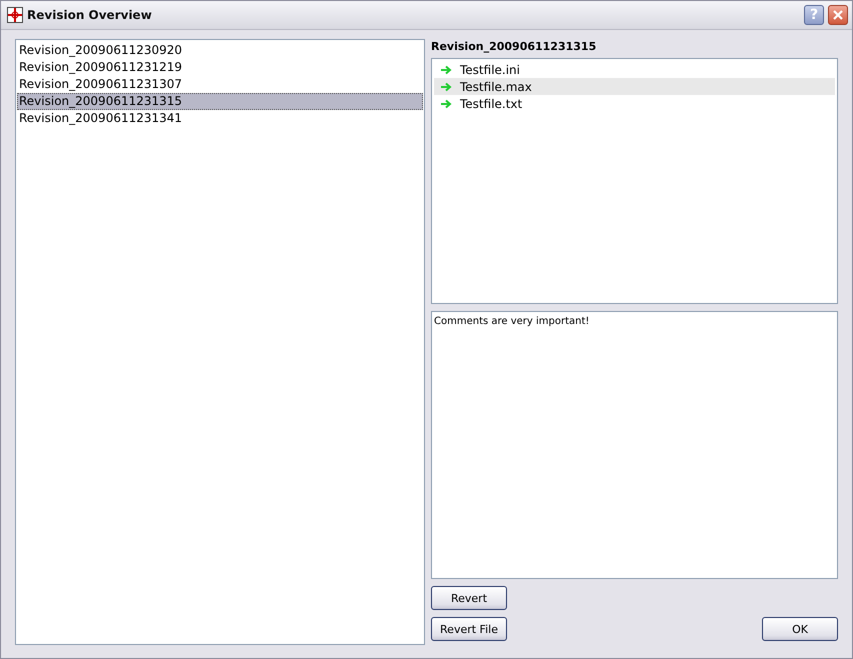 The width and height of the screenshot is (853, 659). I want to click on revision-title: Revision_20090611231315, so click(514, 47).